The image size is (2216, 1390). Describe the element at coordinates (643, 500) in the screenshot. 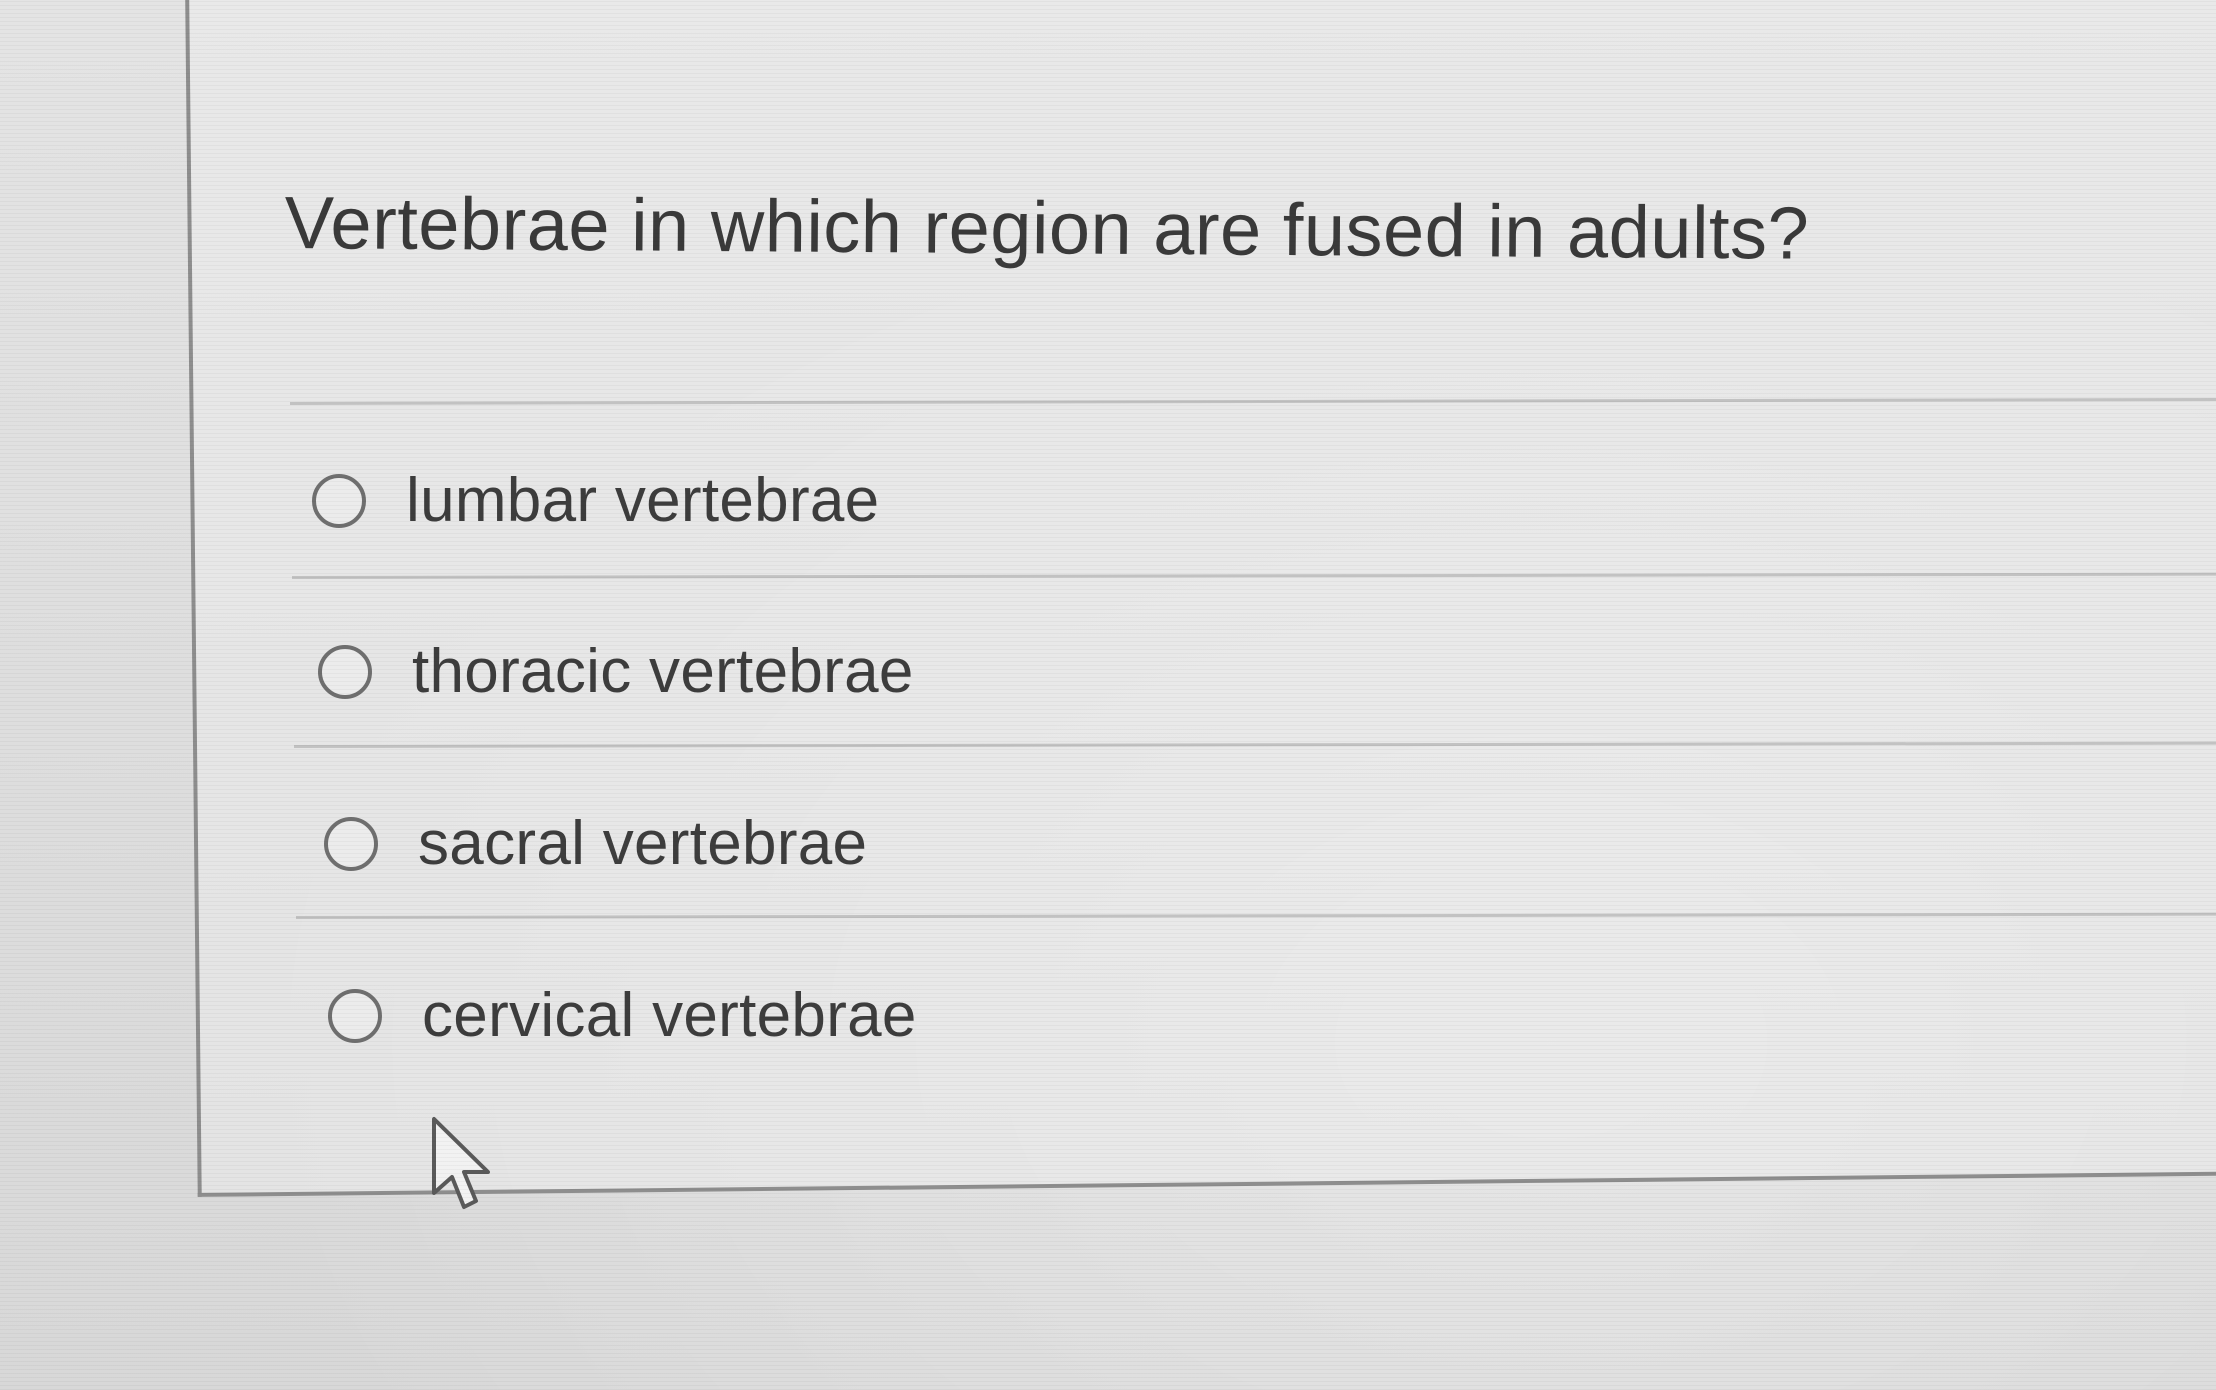

I see `option-label: lumbar vertebrae` at that location.